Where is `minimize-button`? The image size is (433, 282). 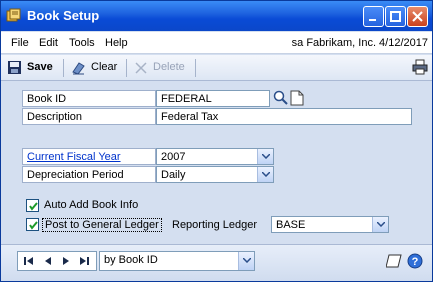 minimize-button is located at coordinates (373, 16).